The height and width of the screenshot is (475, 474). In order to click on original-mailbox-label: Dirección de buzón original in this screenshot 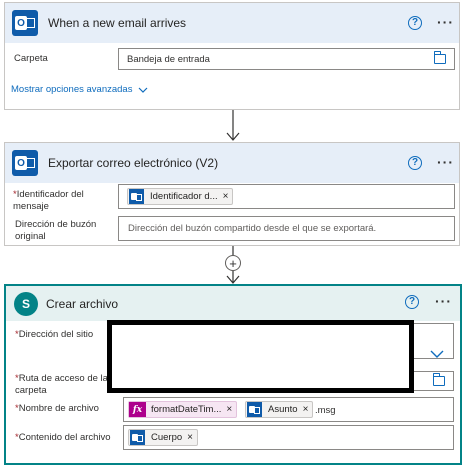, I will do `click(56, 230)`.